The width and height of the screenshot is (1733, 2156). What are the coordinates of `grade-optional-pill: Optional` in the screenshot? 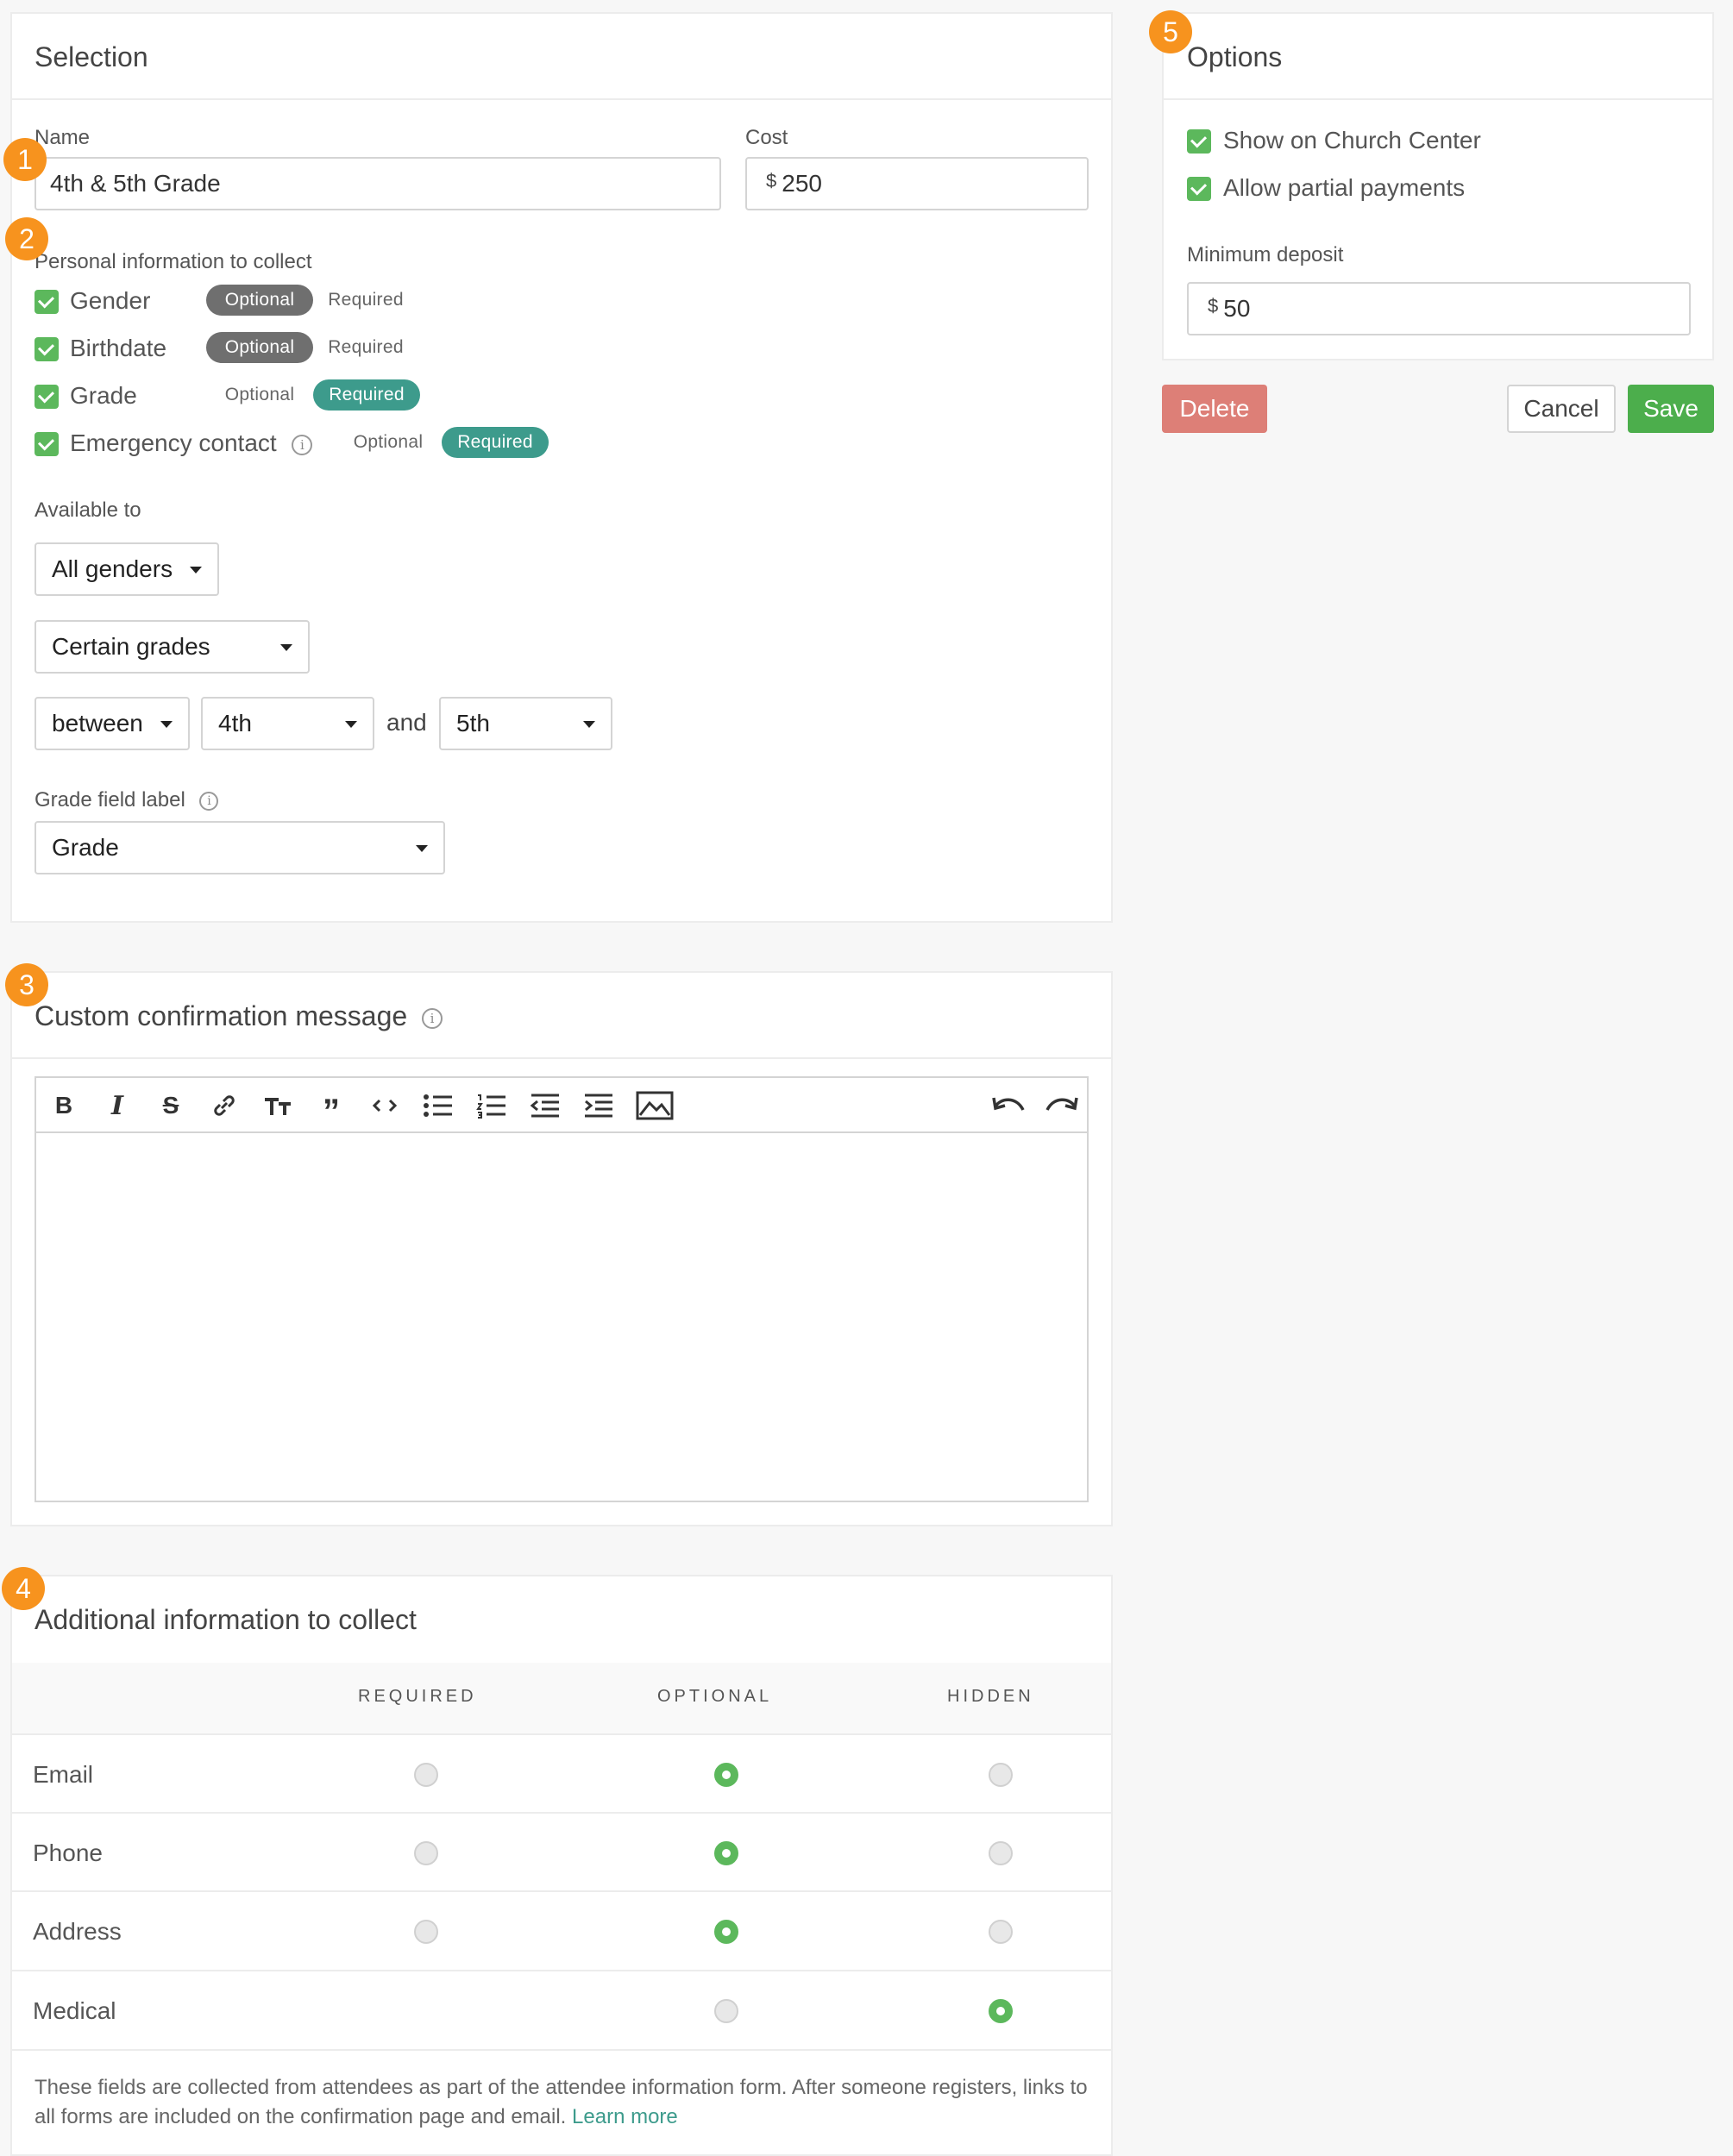 It's located at (260, 395).